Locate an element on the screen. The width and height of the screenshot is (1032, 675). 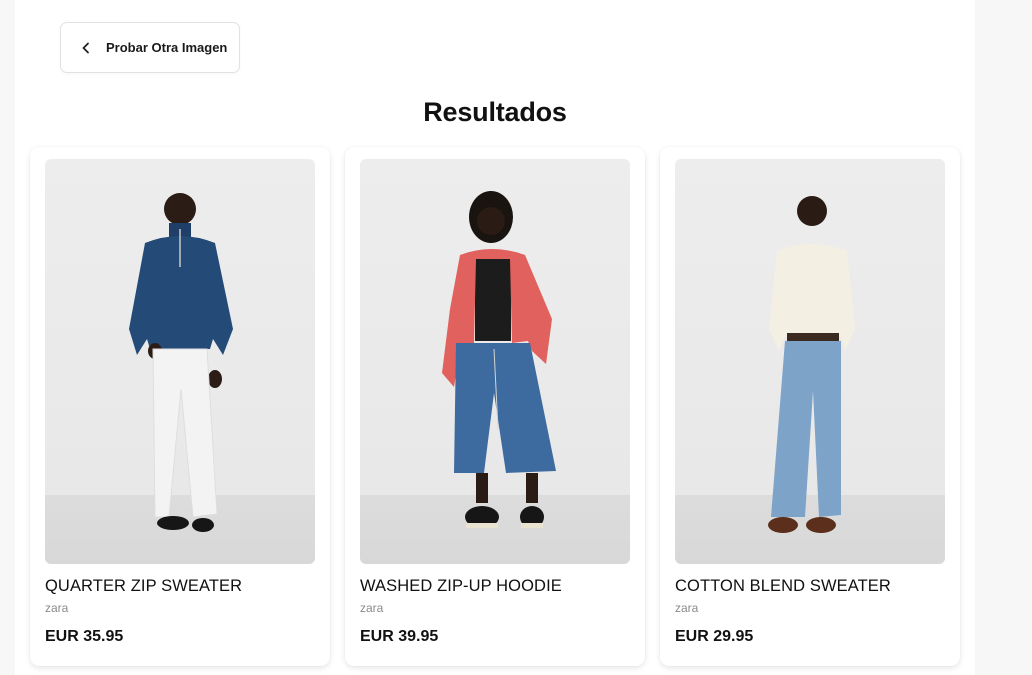
product-price: EUR 29.95 is located at coordinates (714, 636).